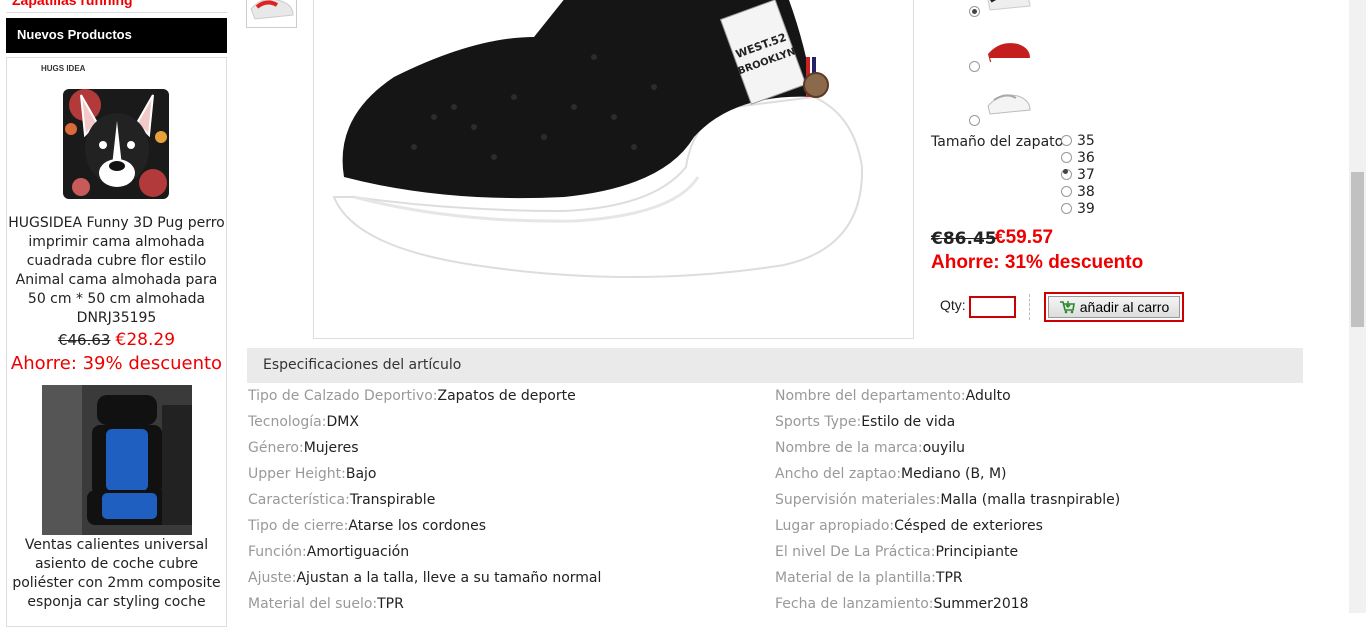 Image resolution: width=1366 pixels, height=627 pixels. Describe the element at coordinates (1024, 237) in the screenshot. I see `sale-price: €59.57` at that location.